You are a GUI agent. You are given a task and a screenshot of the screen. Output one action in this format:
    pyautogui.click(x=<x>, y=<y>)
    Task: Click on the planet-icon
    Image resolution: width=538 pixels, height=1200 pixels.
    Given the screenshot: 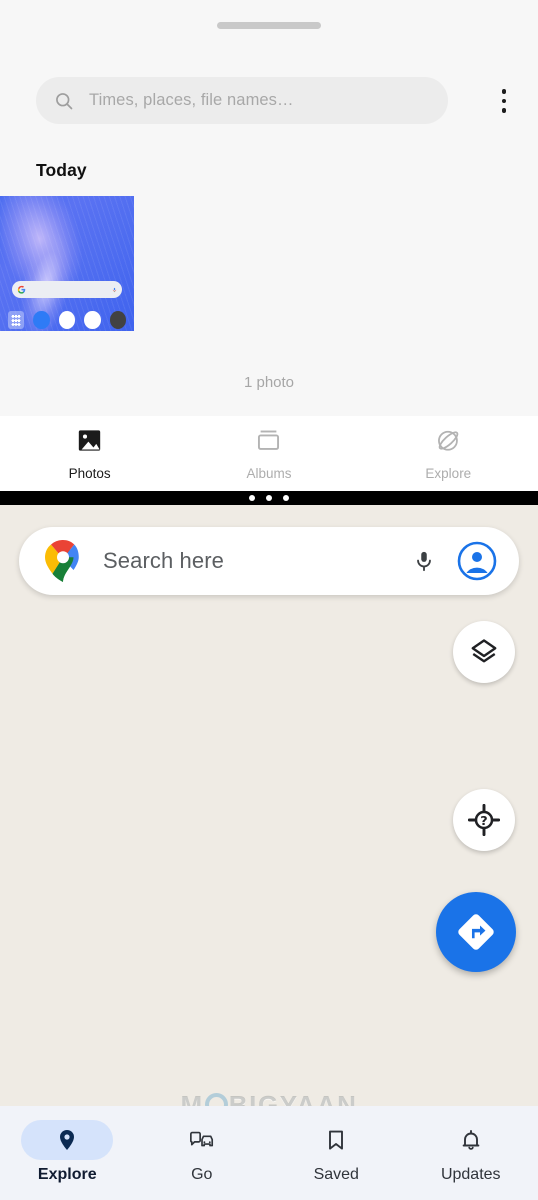 What is the action you would take?
    pyautogui.click(x=448, y=443)
    